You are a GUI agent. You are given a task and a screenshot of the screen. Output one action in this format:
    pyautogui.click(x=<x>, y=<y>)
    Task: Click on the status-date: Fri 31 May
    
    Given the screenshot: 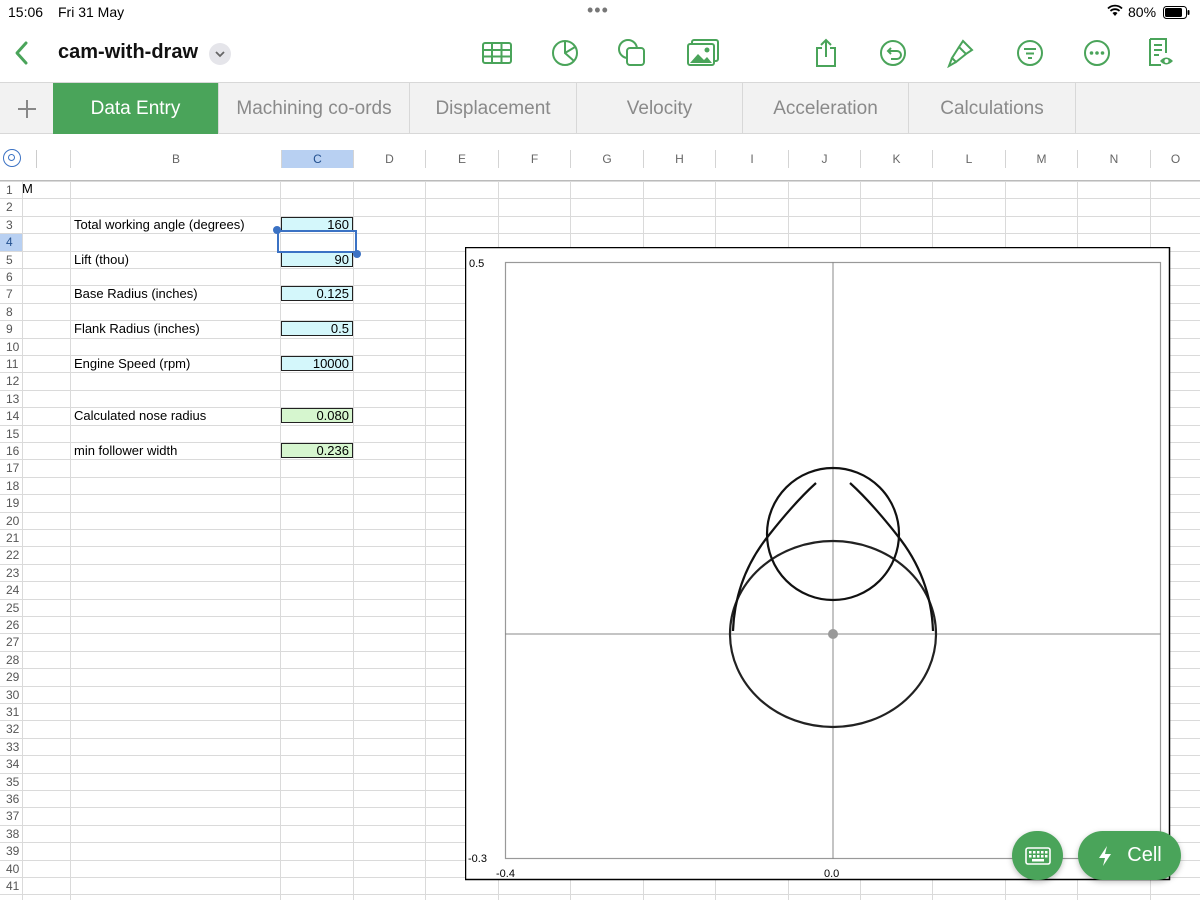 What is the action you would take?
    pyautogui.click(x=91, y=12)
    